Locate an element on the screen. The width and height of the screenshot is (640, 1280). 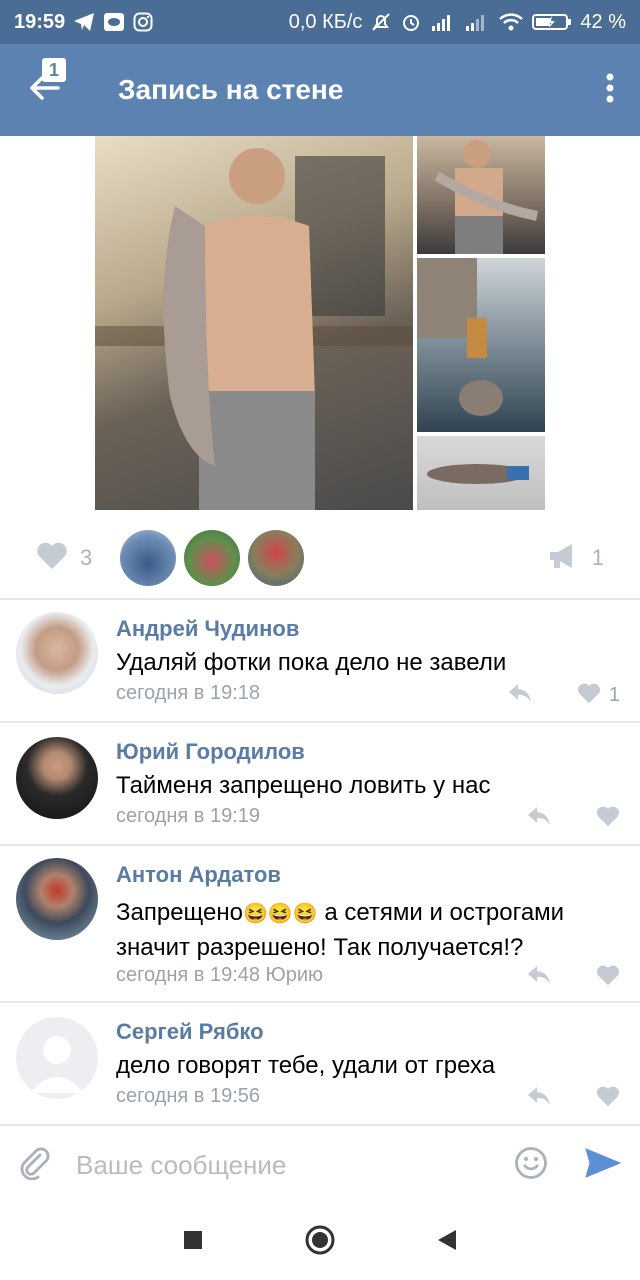
status-bar: 19:59 0,0 КБ/с 42 % is located at coordinates (320, 22).